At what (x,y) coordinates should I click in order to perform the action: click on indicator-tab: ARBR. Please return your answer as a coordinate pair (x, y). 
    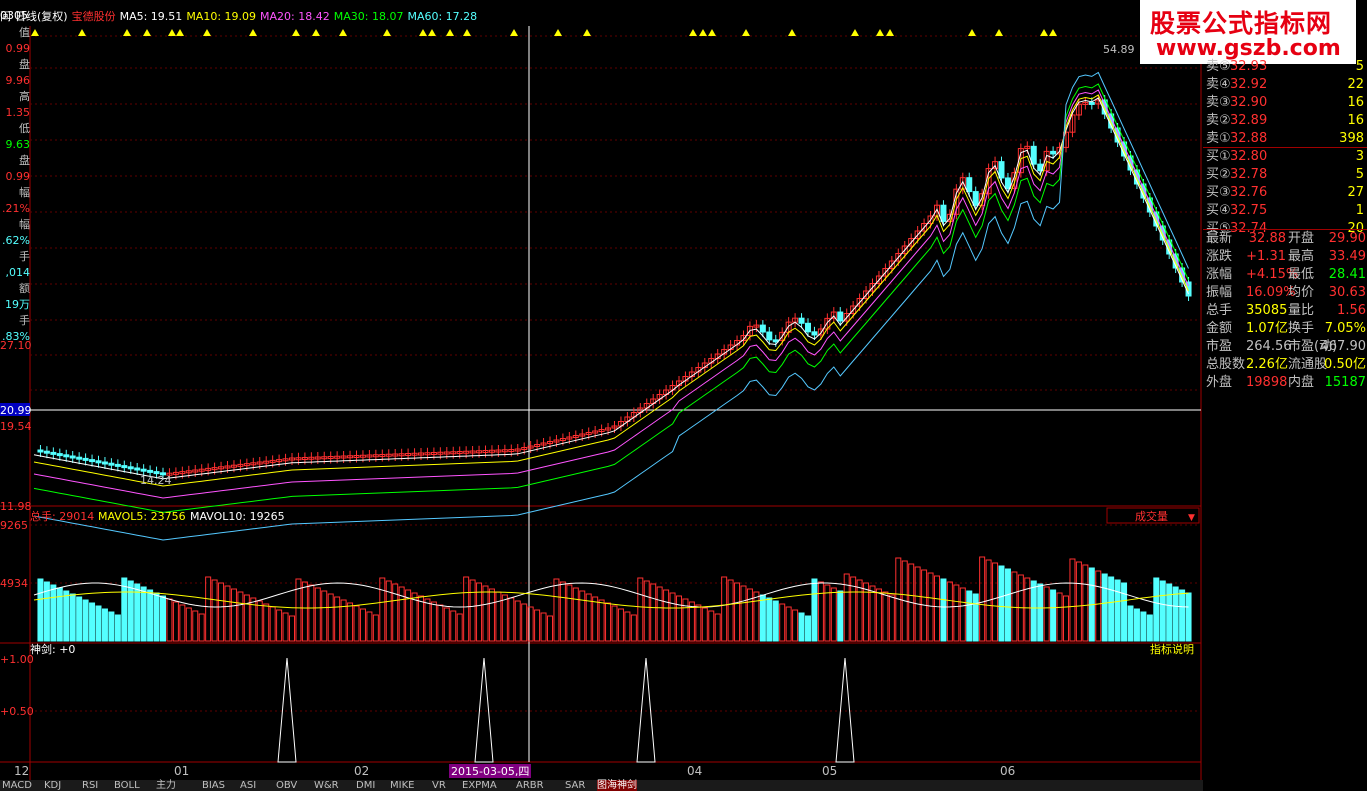
    Looking at the image, I should click on (530, 785).